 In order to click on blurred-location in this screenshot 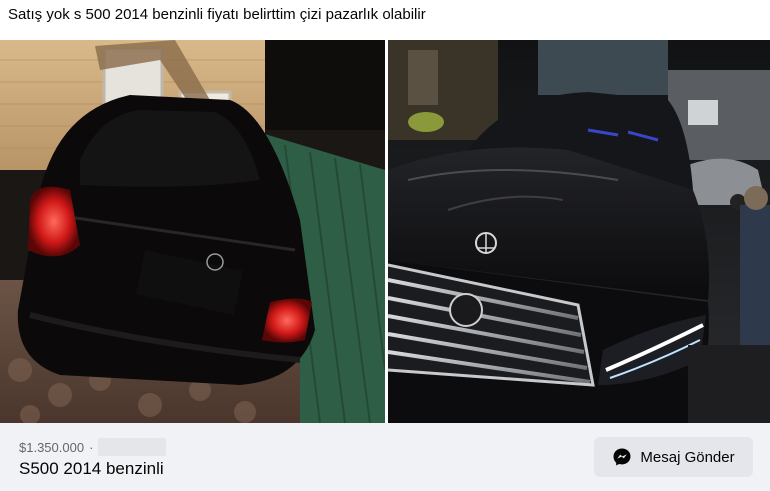, I will do `click(132, 447)`.